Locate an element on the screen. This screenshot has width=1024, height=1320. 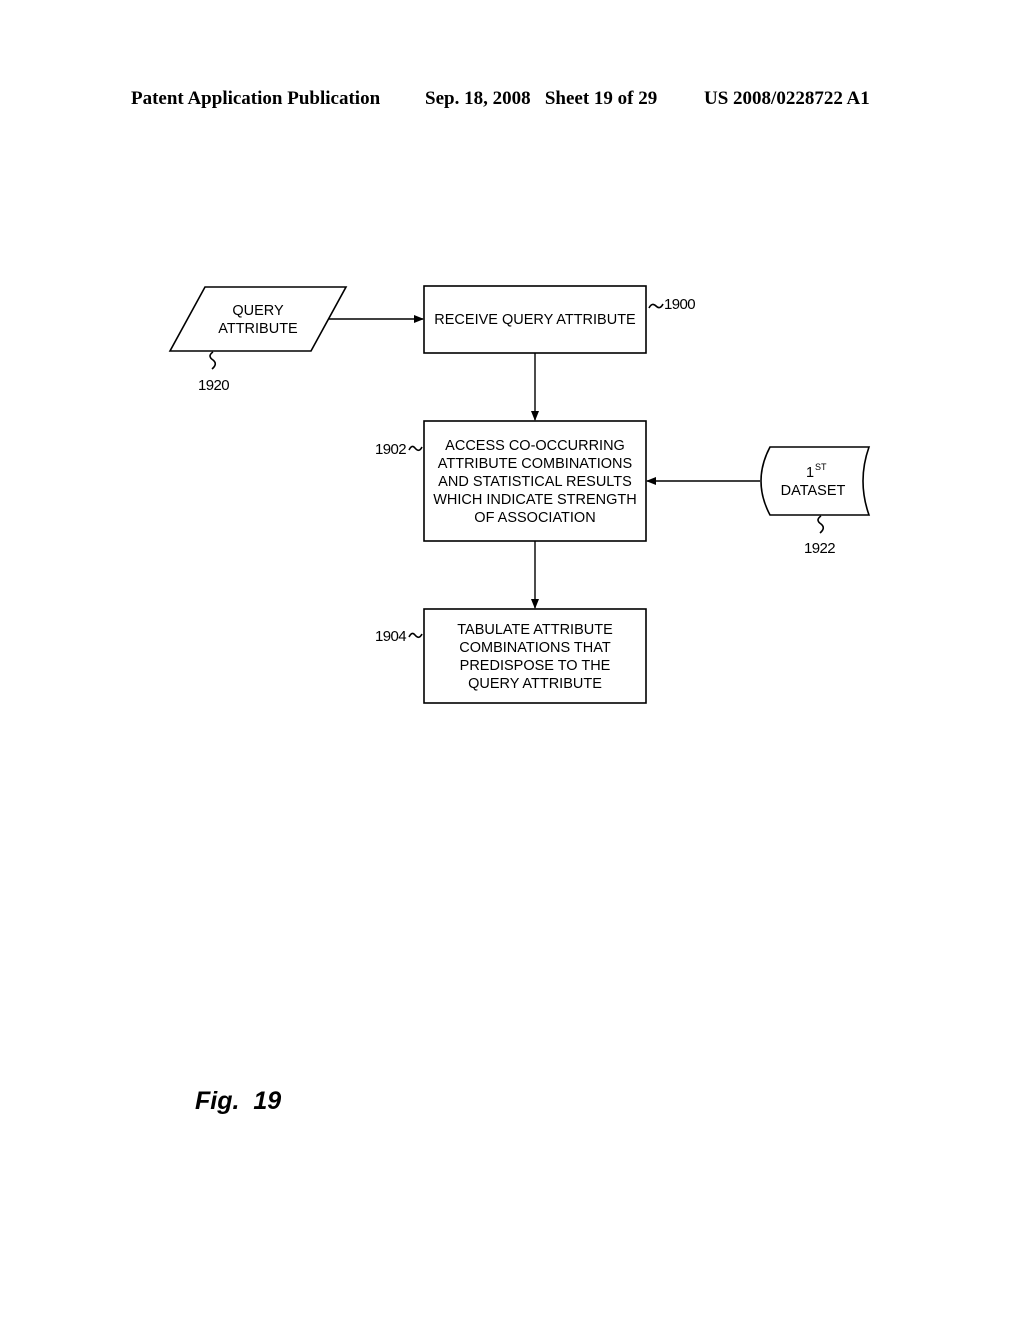
ref-number-1922: 1922 is located at coordinates (819, 548).